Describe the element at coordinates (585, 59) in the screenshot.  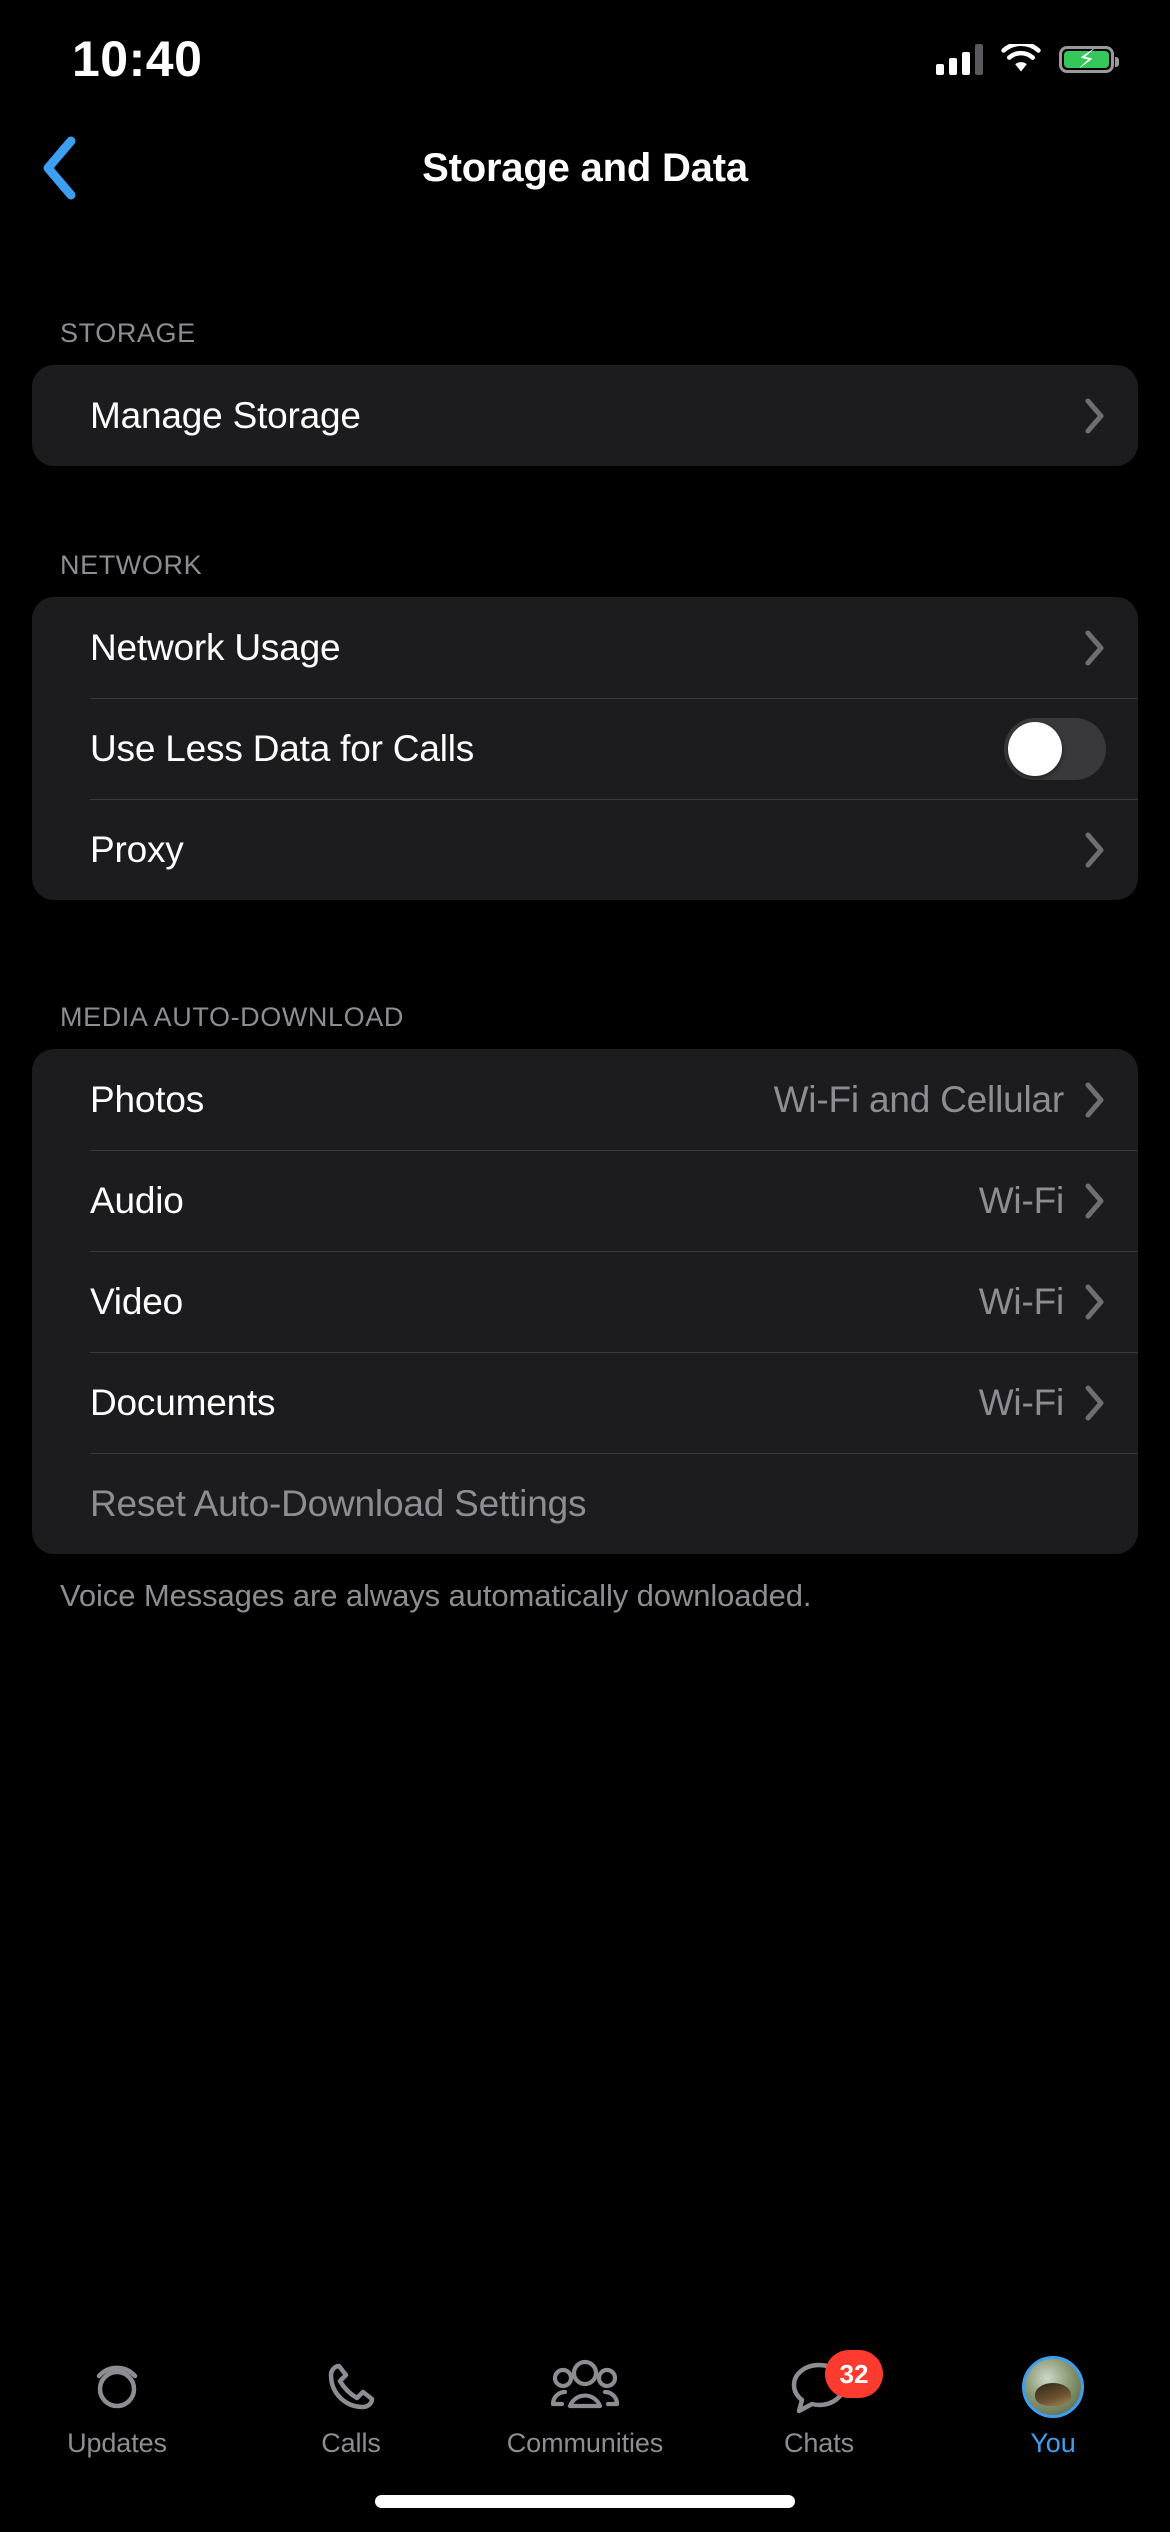
I see `status-bar: 10:40 ⚡` at that location.